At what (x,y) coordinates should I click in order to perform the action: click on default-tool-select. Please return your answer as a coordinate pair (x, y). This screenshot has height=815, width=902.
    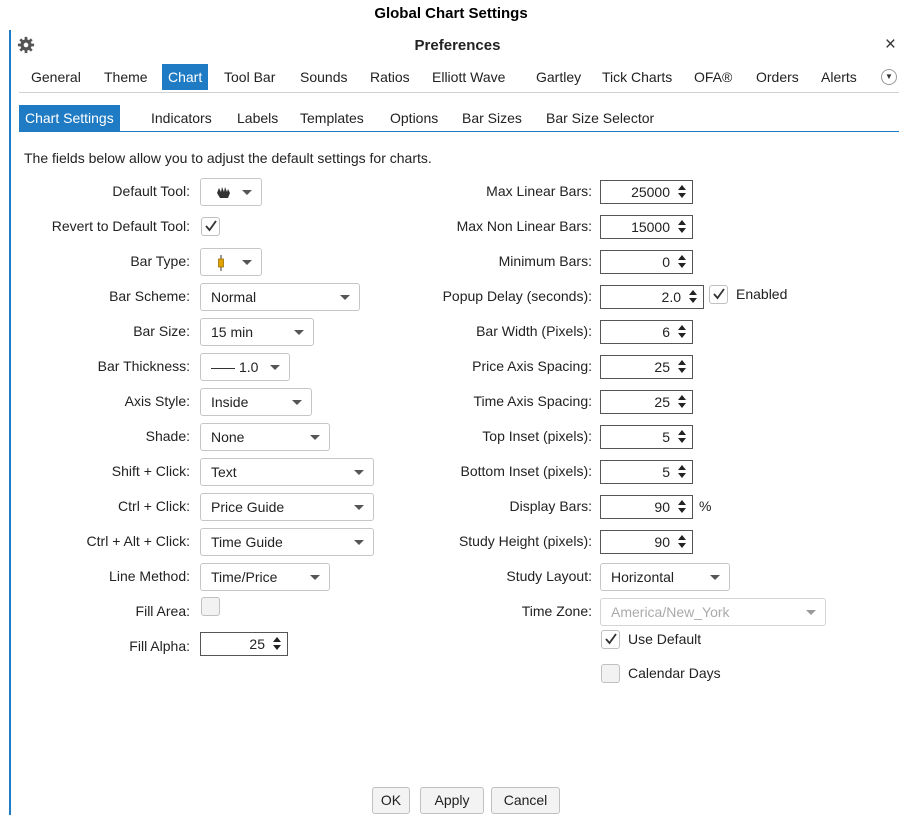
    Looking at the image, I should click on (231, 192).